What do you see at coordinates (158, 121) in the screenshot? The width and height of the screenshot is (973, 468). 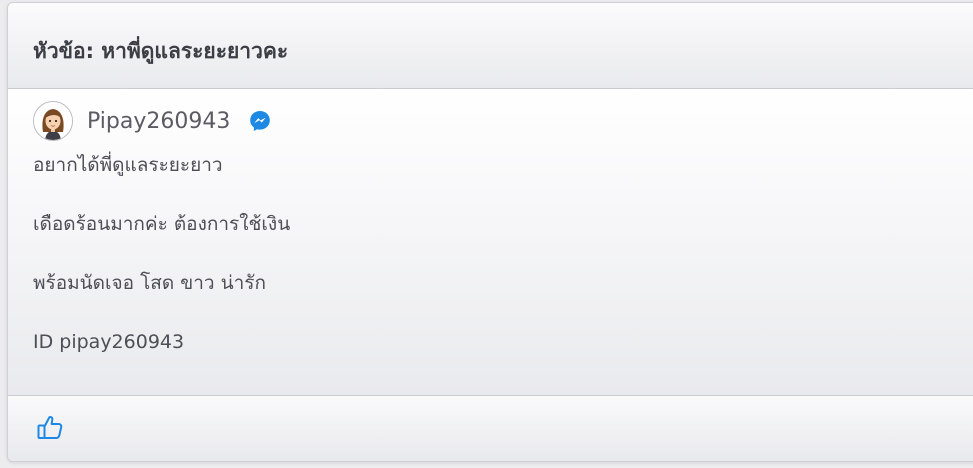 I see `author-name: Pipay260943` at bounding box center [158, 121].